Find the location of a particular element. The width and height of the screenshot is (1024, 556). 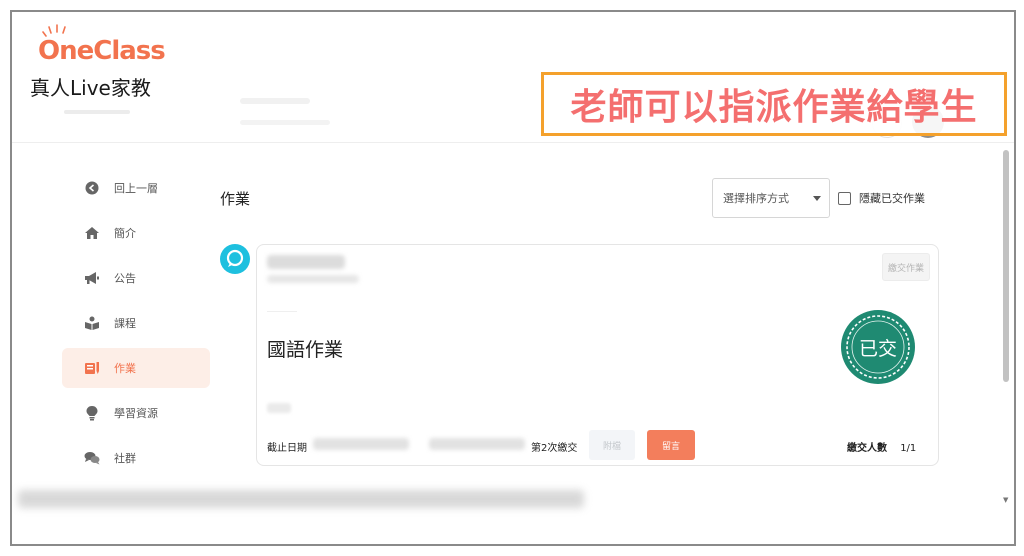

deadline-date-blurred is located at coordinates (361, 444).